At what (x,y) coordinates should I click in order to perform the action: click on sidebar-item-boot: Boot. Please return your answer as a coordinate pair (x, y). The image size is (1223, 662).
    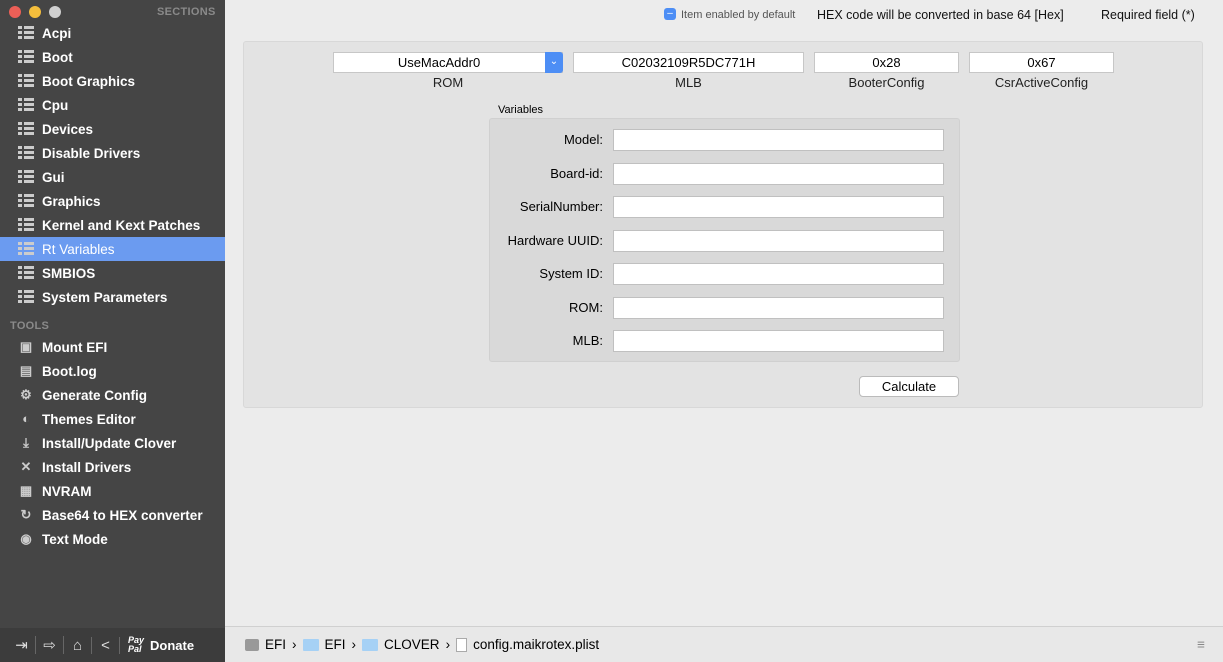
    Looking at the image, I should click on (112, 57).